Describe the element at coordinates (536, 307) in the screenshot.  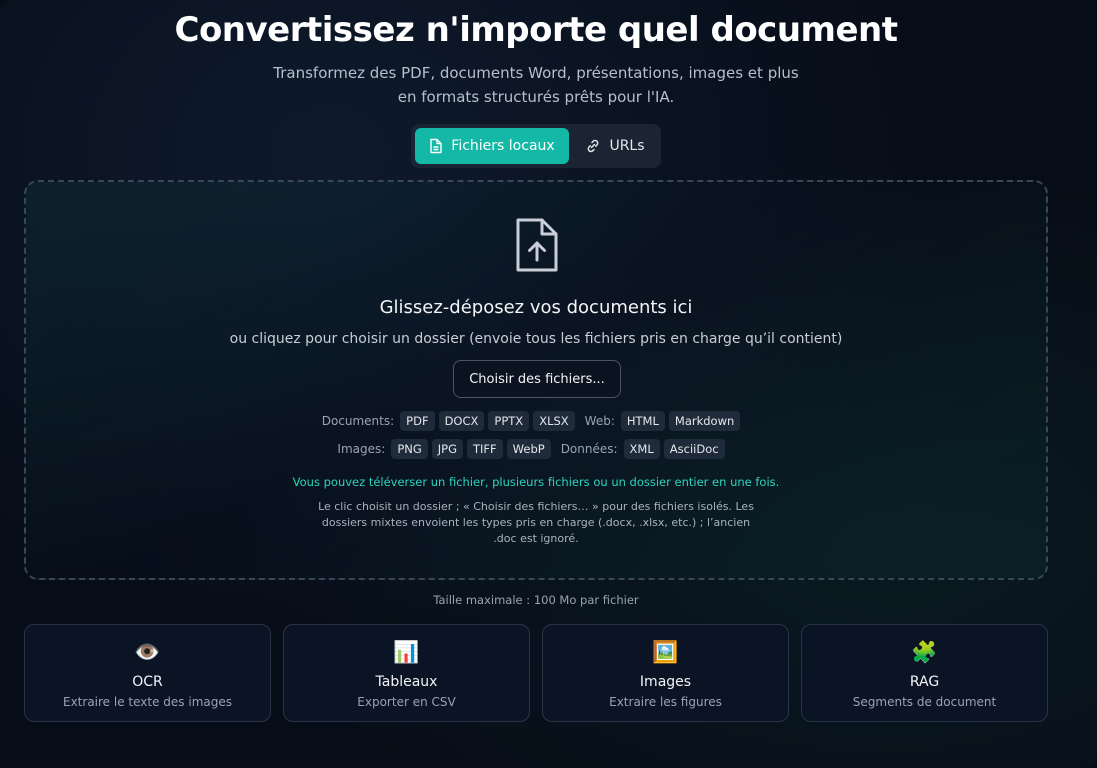
I see `dropzone-title: Glissez-déposez vos documents ici` at that location.